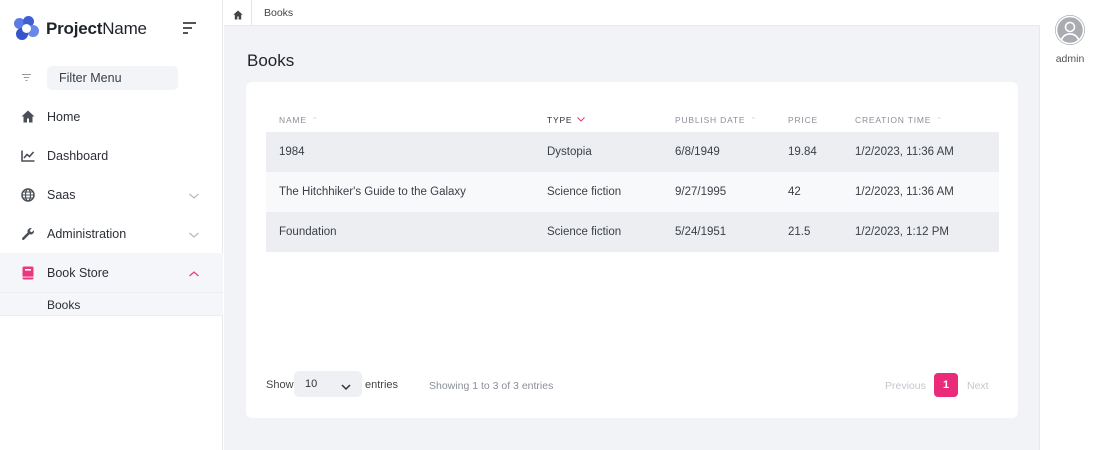 This screenshot has height=450, width=1095. What do you see at coordinates (697, 152) in the screenshot?
I see `cell-publish-date: 6/8/1949` at bounding box center [697, 152].